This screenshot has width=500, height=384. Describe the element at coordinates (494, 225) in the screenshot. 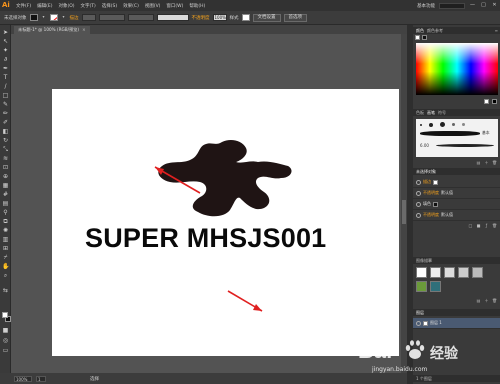

I see `delete-item-icon: 🗑` at that location.